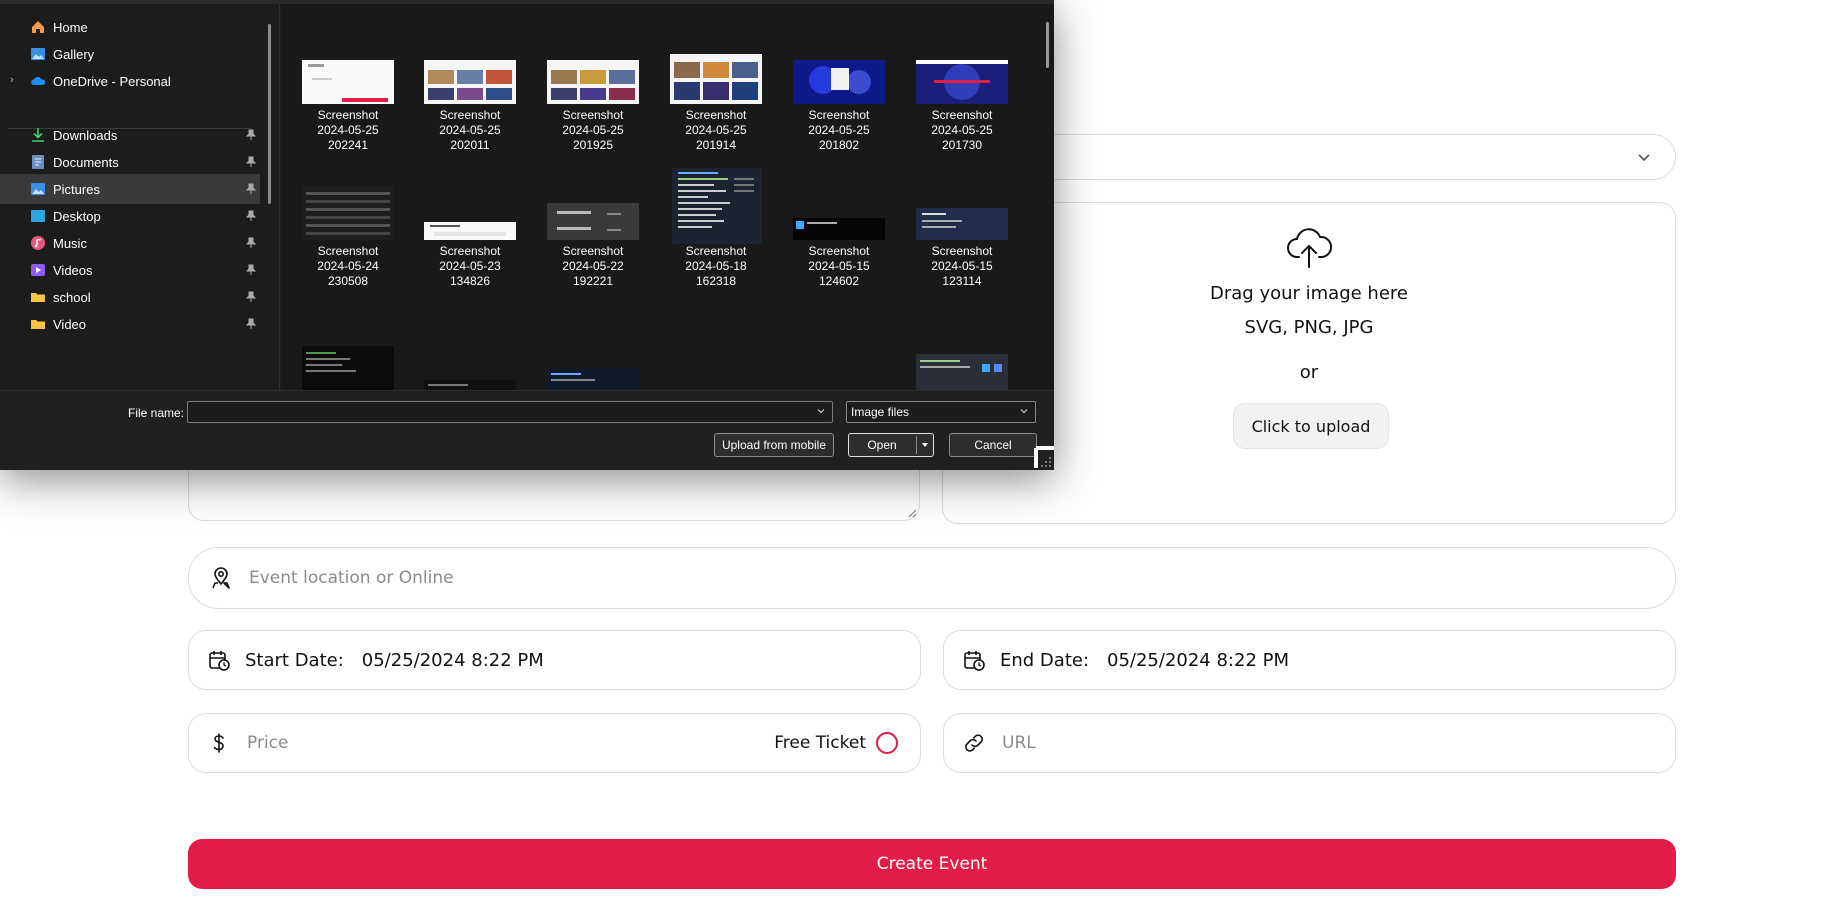 This screenshot has width=1844, height=907. Describe the element at coordinates (130, 324) in the screenshot. I see `nav-item-video: Video` at that location.